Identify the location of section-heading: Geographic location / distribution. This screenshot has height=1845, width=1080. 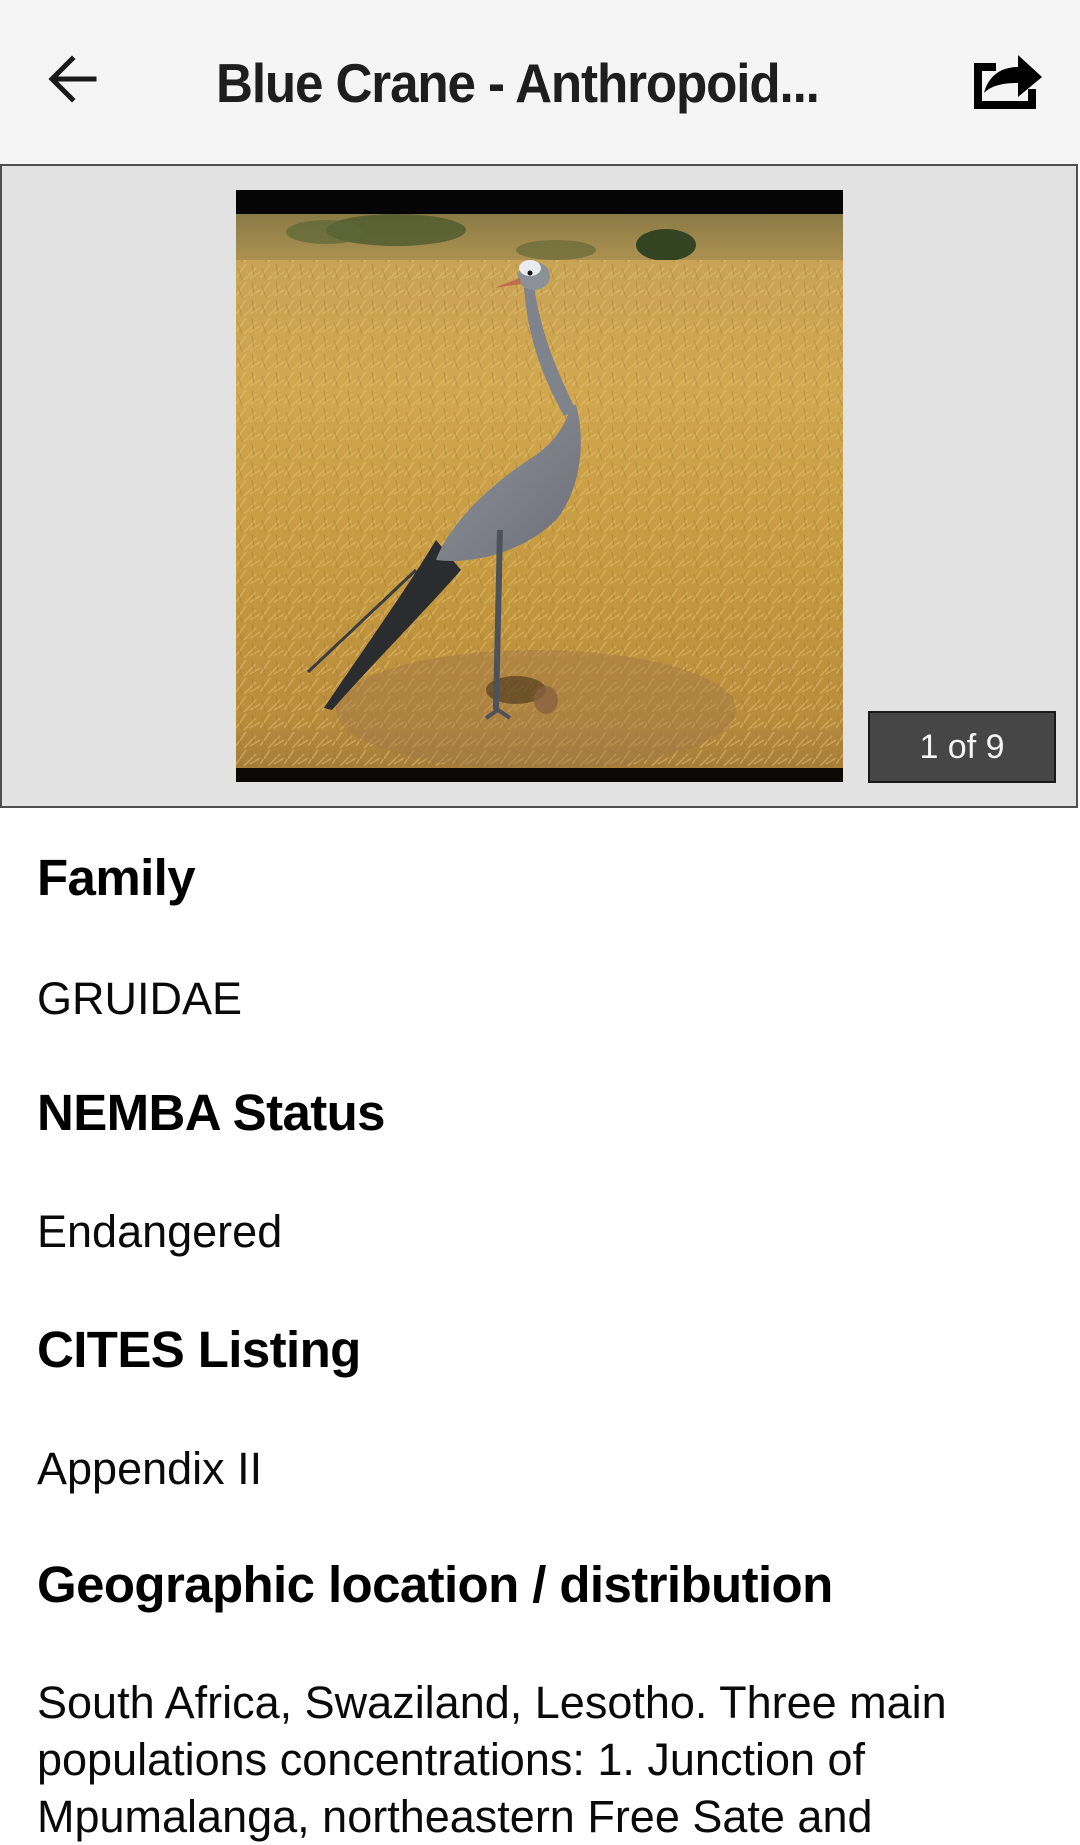
(435, 1584).